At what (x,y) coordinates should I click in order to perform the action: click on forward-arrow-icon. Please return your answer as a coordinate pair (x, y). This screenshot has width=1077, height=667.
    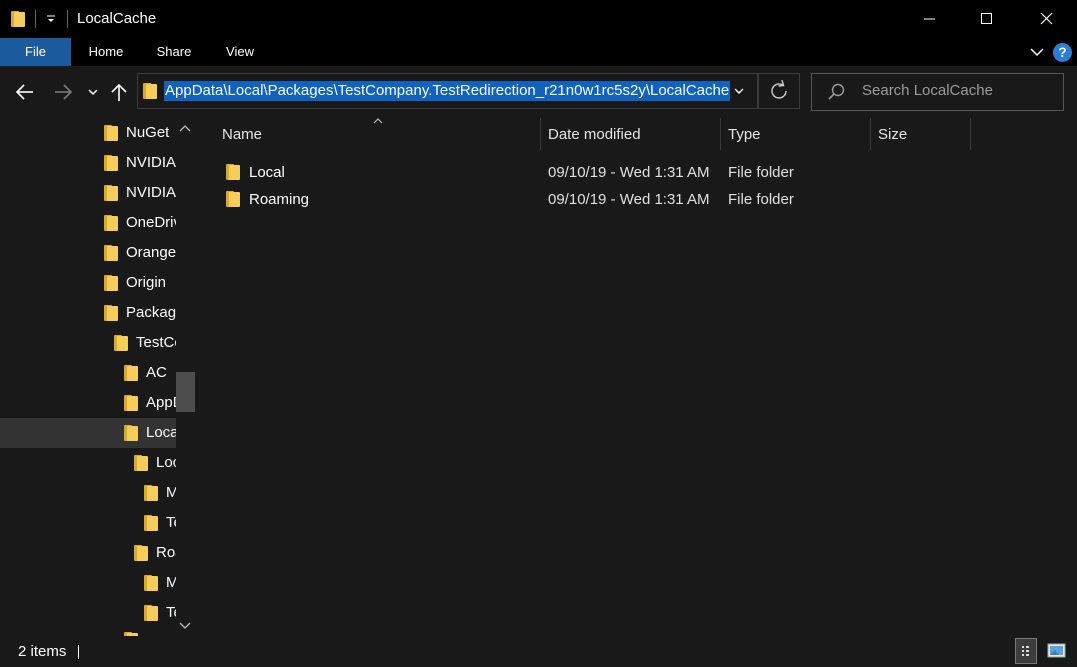
    Looking at the image, I should click on (63, 92).